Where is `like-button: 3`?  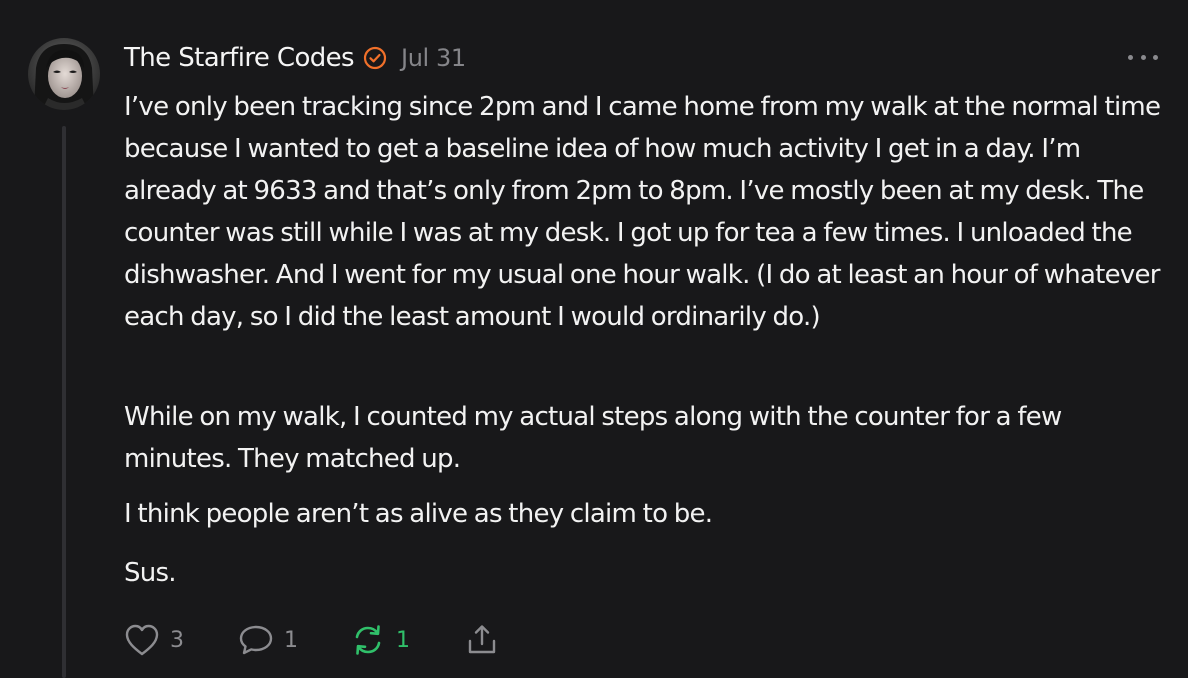
like-button: 3 is located at coordinates (181, 640).